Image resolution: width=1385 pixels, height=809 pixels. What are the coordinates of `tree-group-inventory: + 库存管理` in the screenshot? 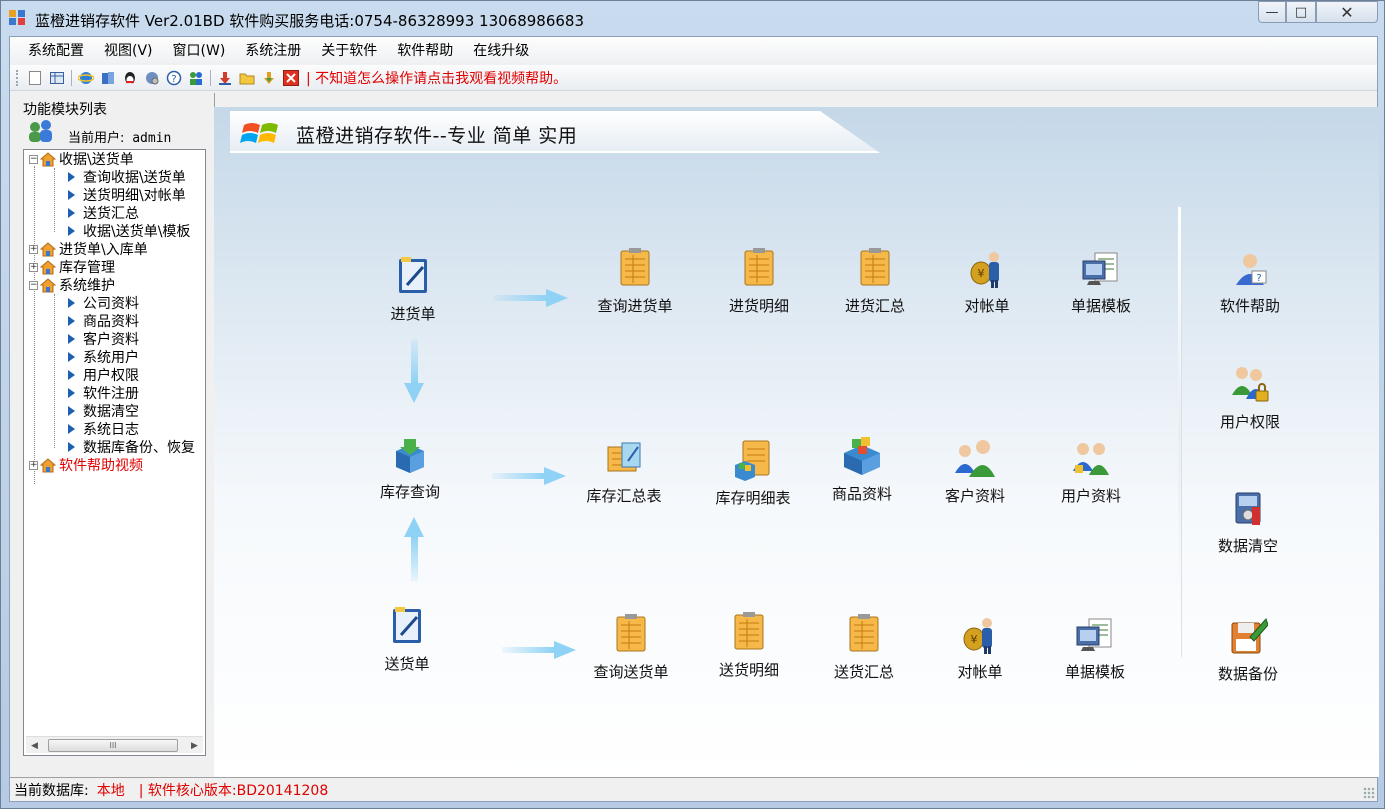 It's located at (72, 267).